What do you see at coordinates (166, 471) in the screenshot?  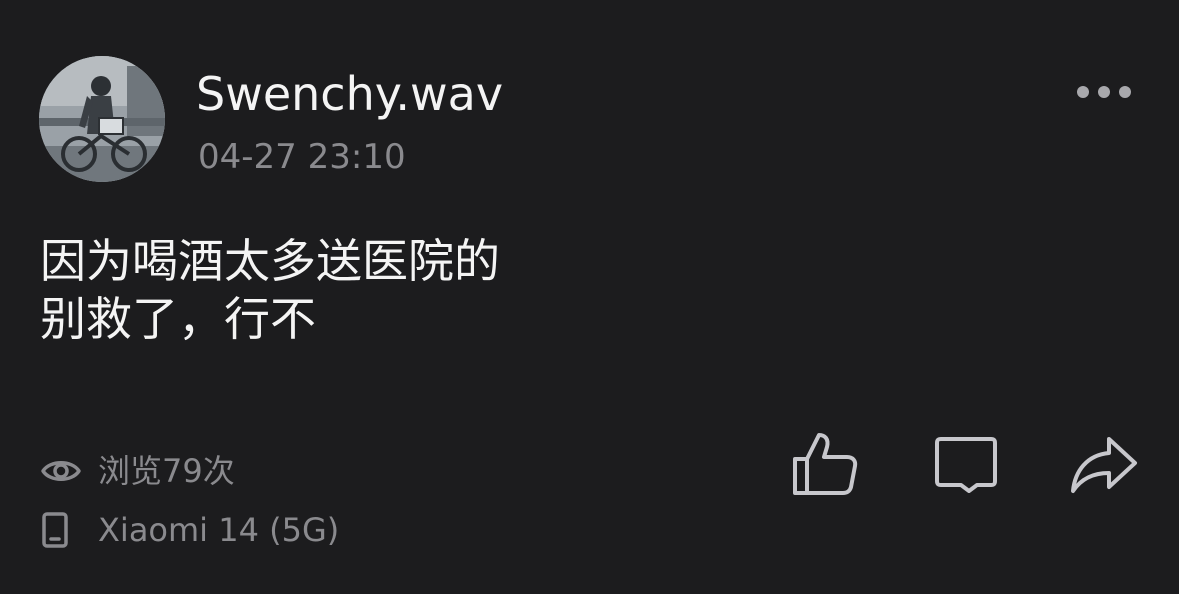 I see `view-count-text: 浏览79次` at bounding box center [166, 471].